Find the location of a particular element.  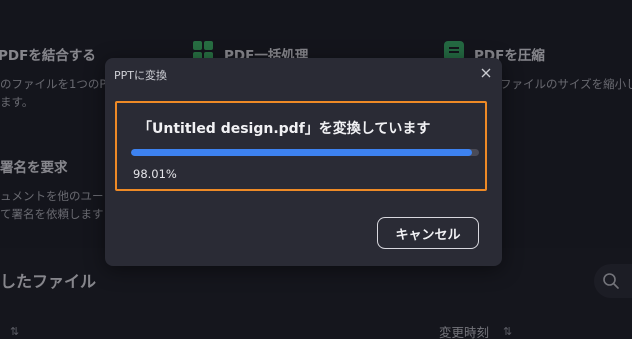

close-icon is located at coordinates (486, 73).